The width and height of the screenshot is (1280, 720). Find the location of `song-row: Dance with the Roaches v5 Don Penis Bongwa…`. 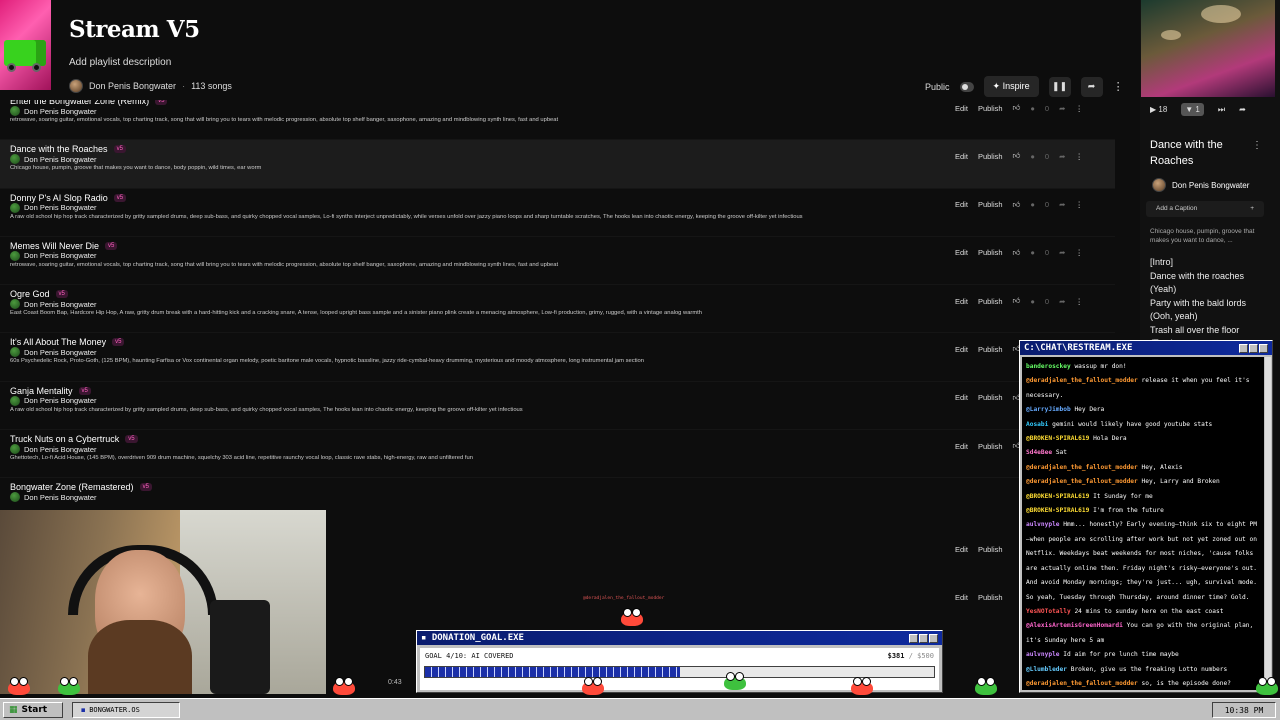

song-row: Dance with the Roaches v5 Don Penis Bongwa… is located at coordinates (557, 164).